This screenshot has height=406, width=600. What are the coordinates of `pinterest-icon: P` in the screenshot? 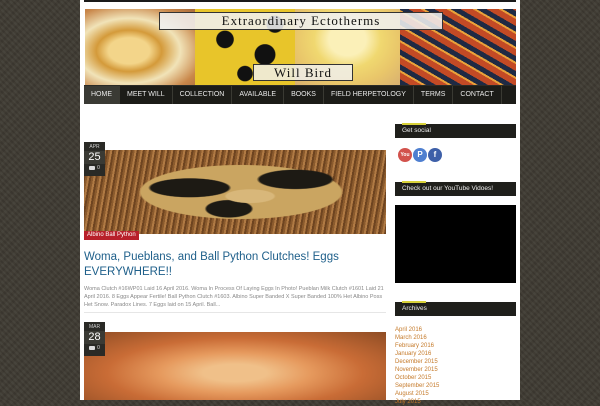 It's located at (420, 155).